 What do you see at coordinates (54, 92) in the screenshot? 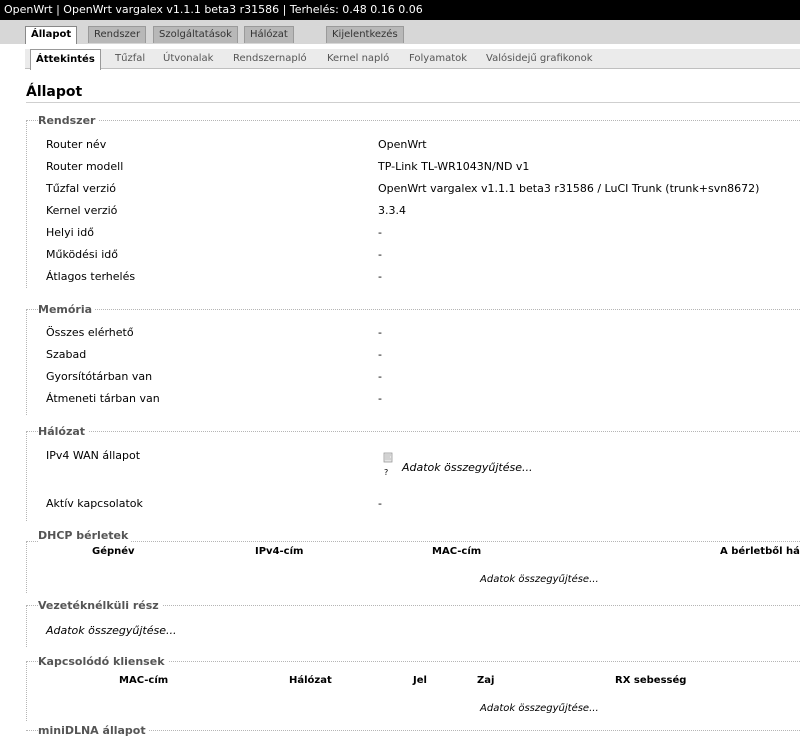
I see `page-title: Állapot` at bounding box center [54, 92].